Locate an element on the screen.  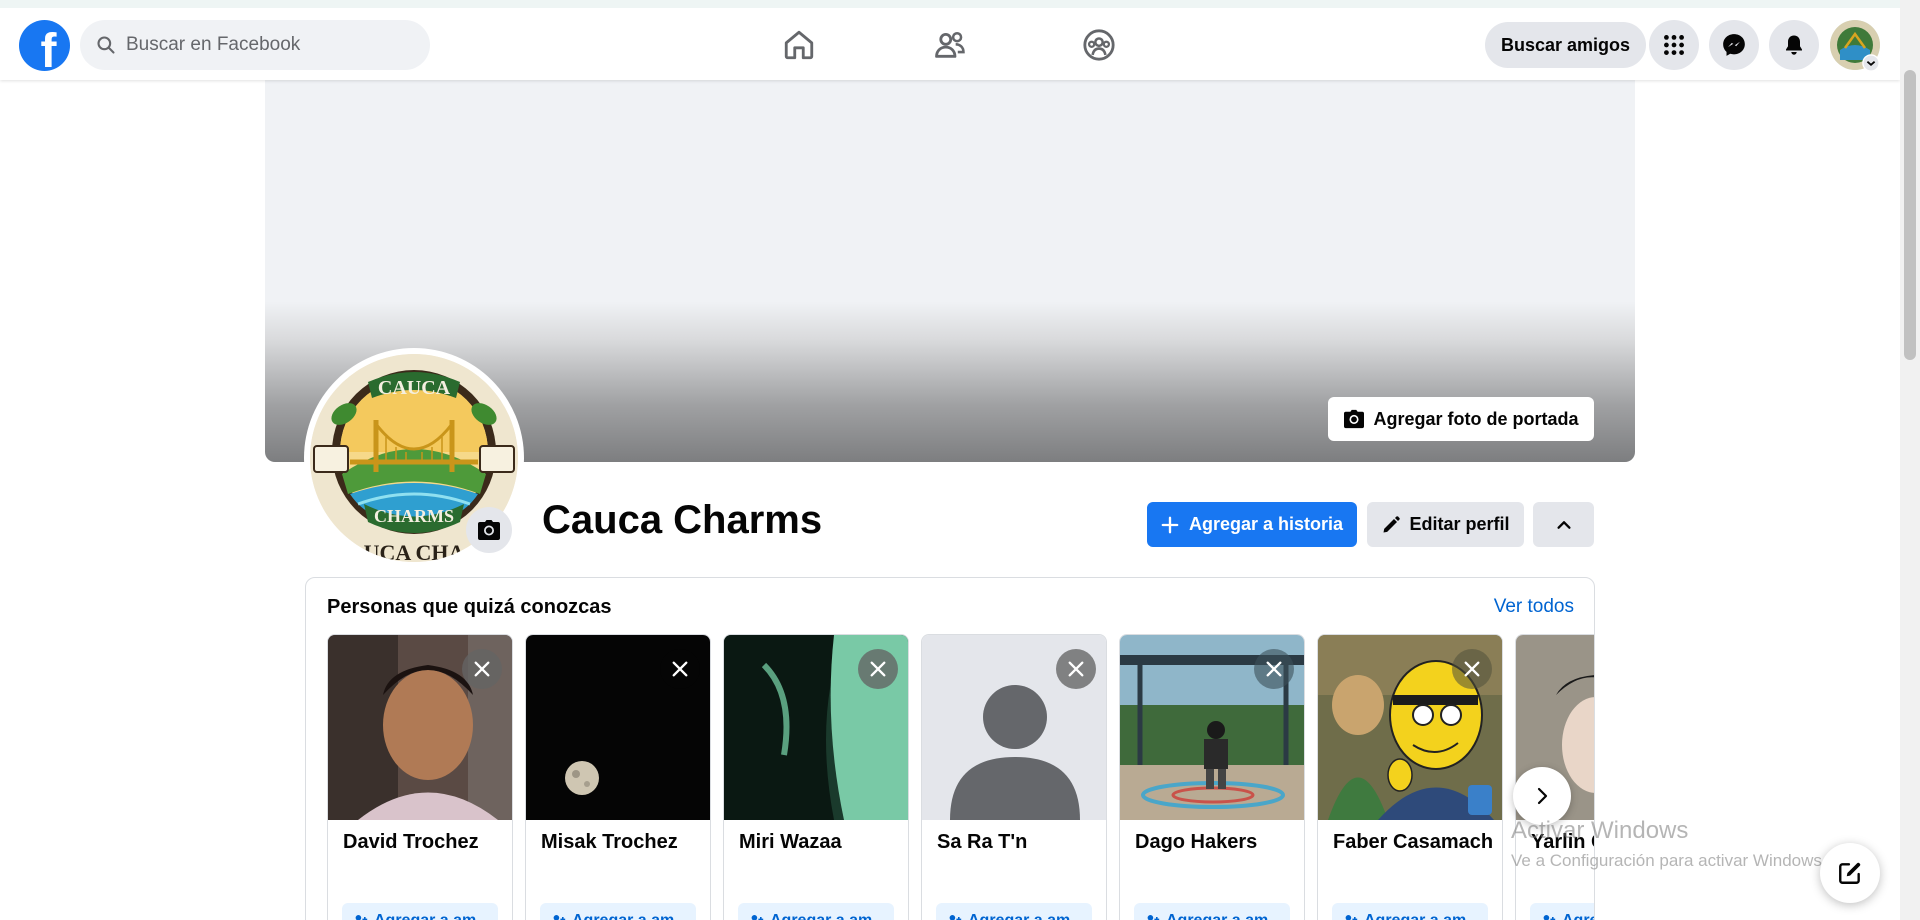
suggestion-card: Misak Trochez Agregar a am is located at coordinates (618, 777).